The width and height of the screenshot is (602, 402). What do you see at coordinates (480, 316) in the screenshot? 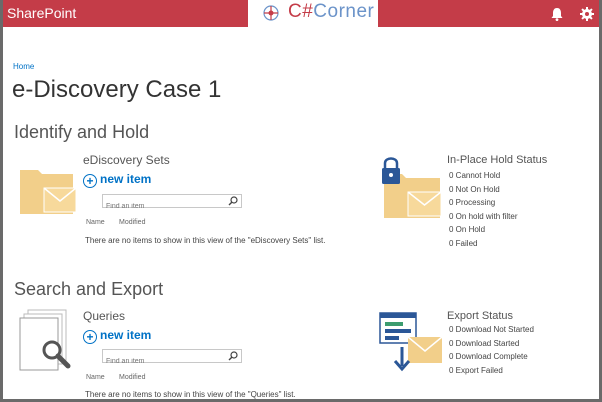
I see `export-status-title: Export Status` at bounding box center [480, 316].